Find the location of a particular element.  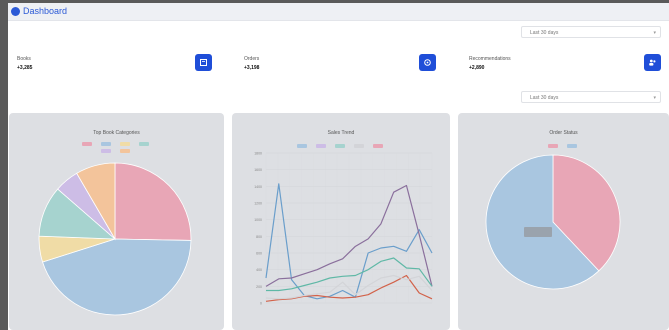

kpi-orders-button is located at coordinates (427, 62).